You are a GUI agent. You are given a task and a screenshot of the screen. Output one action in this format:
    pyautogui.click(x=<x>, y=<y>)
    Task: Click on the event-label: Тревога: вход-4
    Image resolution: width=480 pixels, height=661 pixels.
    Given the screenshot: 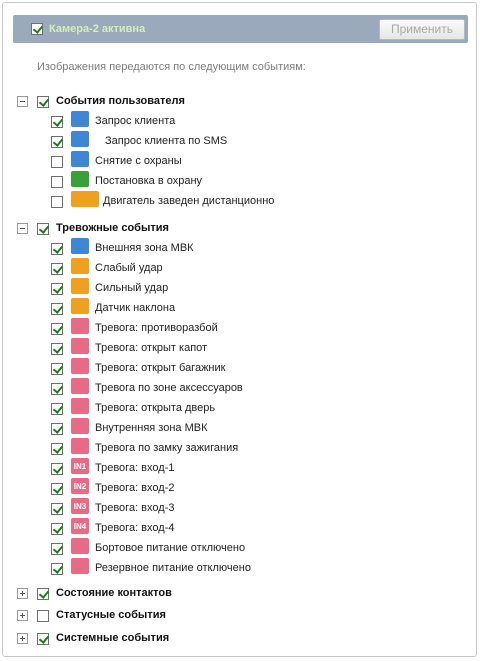 What is the action you would take?
    pyautogui.click(x=135, y=528)
    